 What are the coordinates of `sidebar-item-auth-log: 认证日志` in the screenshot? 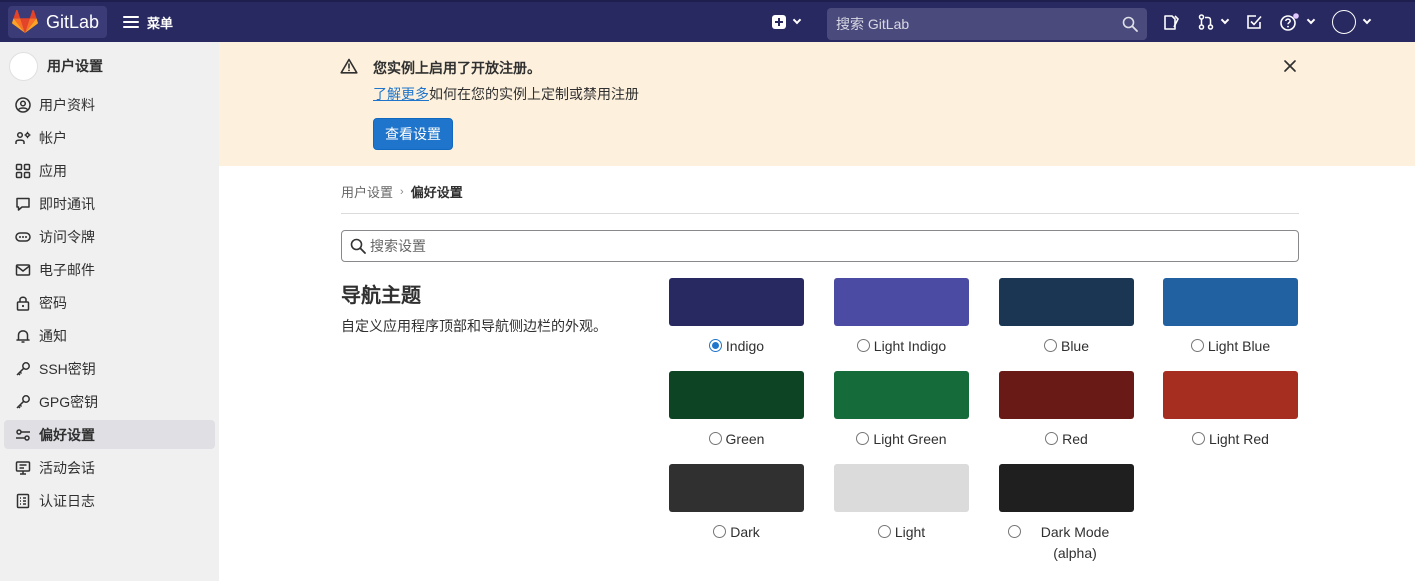 It's located at (109, 500).